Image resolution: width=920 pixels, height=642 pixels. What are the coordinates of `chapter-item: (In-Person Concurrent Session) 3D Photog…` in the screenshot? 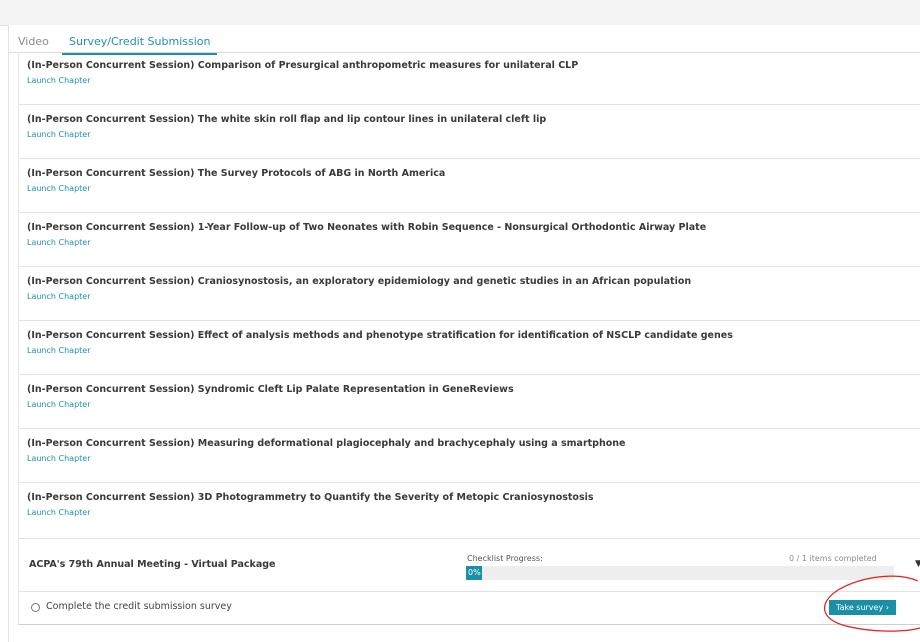 It's located at (469, 511).